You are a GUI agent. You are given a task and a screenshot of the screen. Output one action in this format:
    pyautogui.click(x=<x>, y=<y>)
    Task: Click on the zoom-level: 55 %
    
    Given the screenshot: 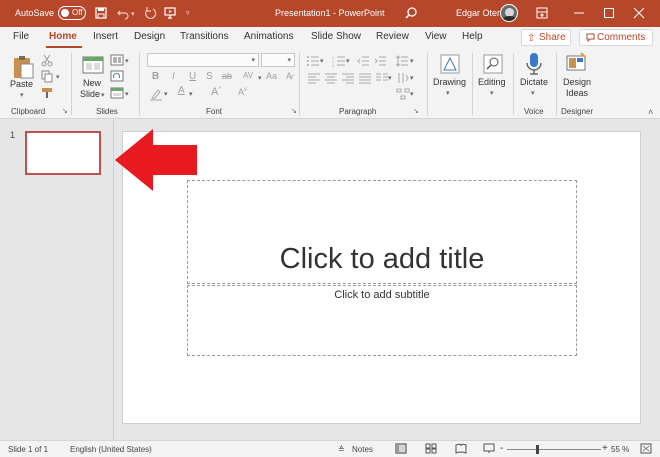 What is the action you would take?
    pyautogui.click(x=620, y=449)
    